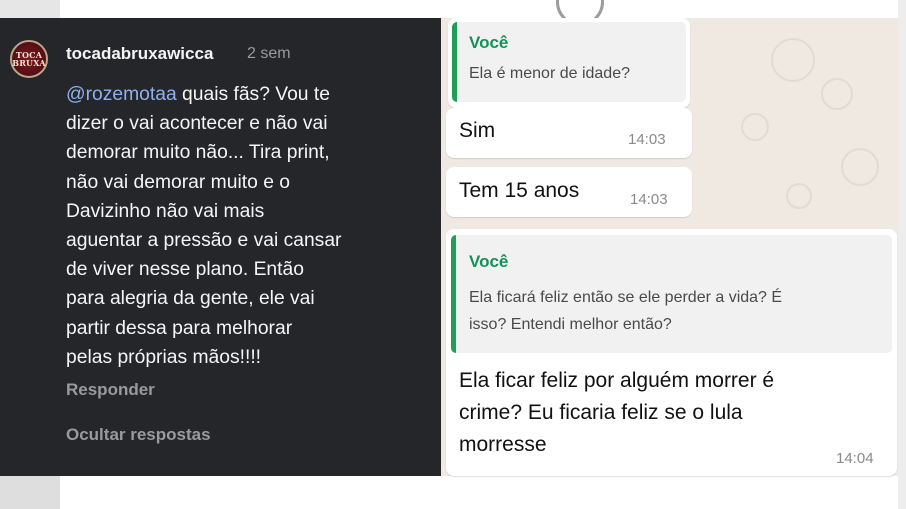 The image size is (906, 509). What do you see at coordinates (138, 435) in the screenshot?
I see `hide-replies-button: Ocultar respostas` at bounding box center [138, 435].